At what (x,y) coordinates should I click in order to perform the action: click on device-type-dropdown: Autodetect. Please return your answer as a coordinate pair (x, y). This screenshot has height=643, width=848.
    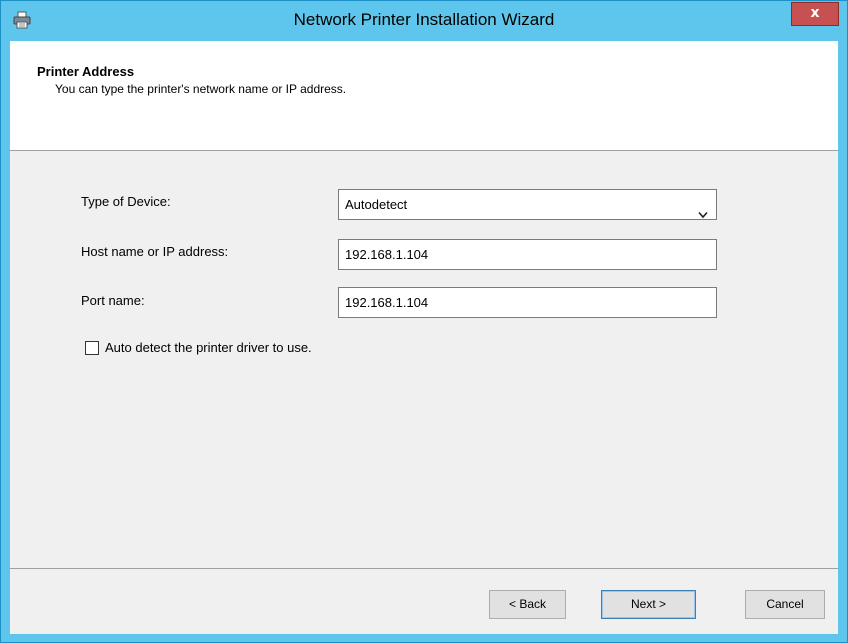
    Looking at the image, I should click on (527, 204).